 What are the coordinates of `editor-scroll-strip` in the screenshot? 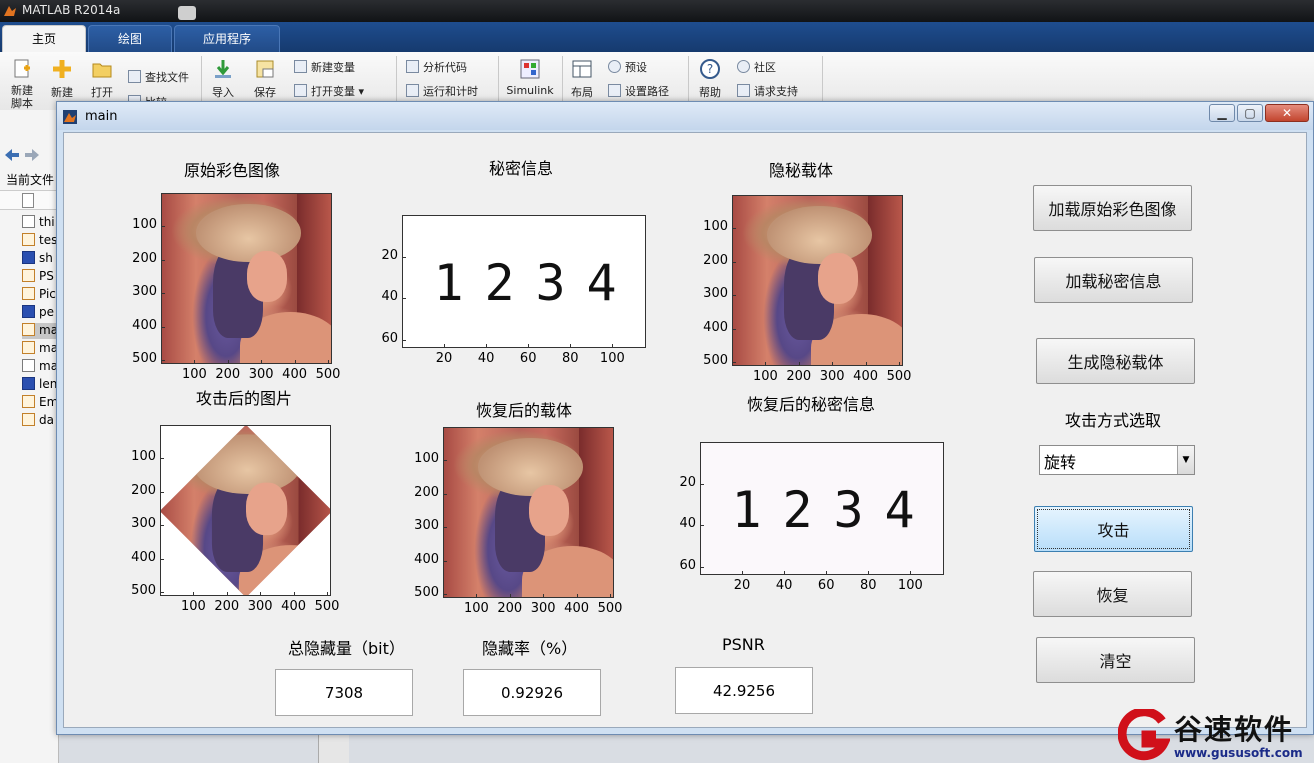 It's located at (333, 748).